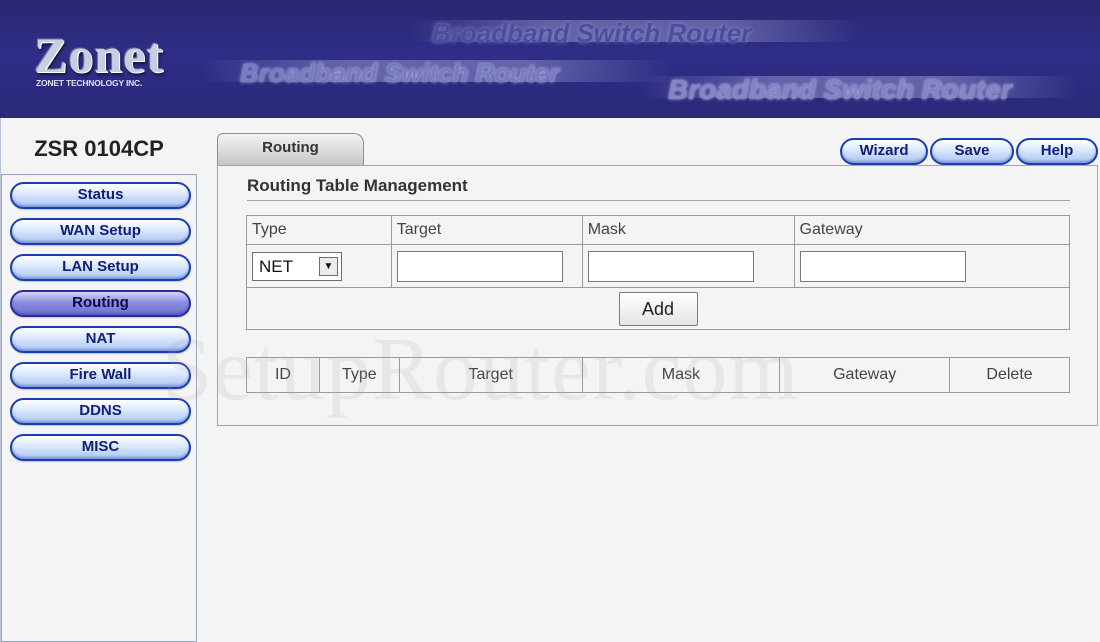 The height and width of the screenshot is (642, 1100). Describe the element at coordinates (100, 411) in the screenshot. I see `sidebar-item-ddns: DDNS` at that location.